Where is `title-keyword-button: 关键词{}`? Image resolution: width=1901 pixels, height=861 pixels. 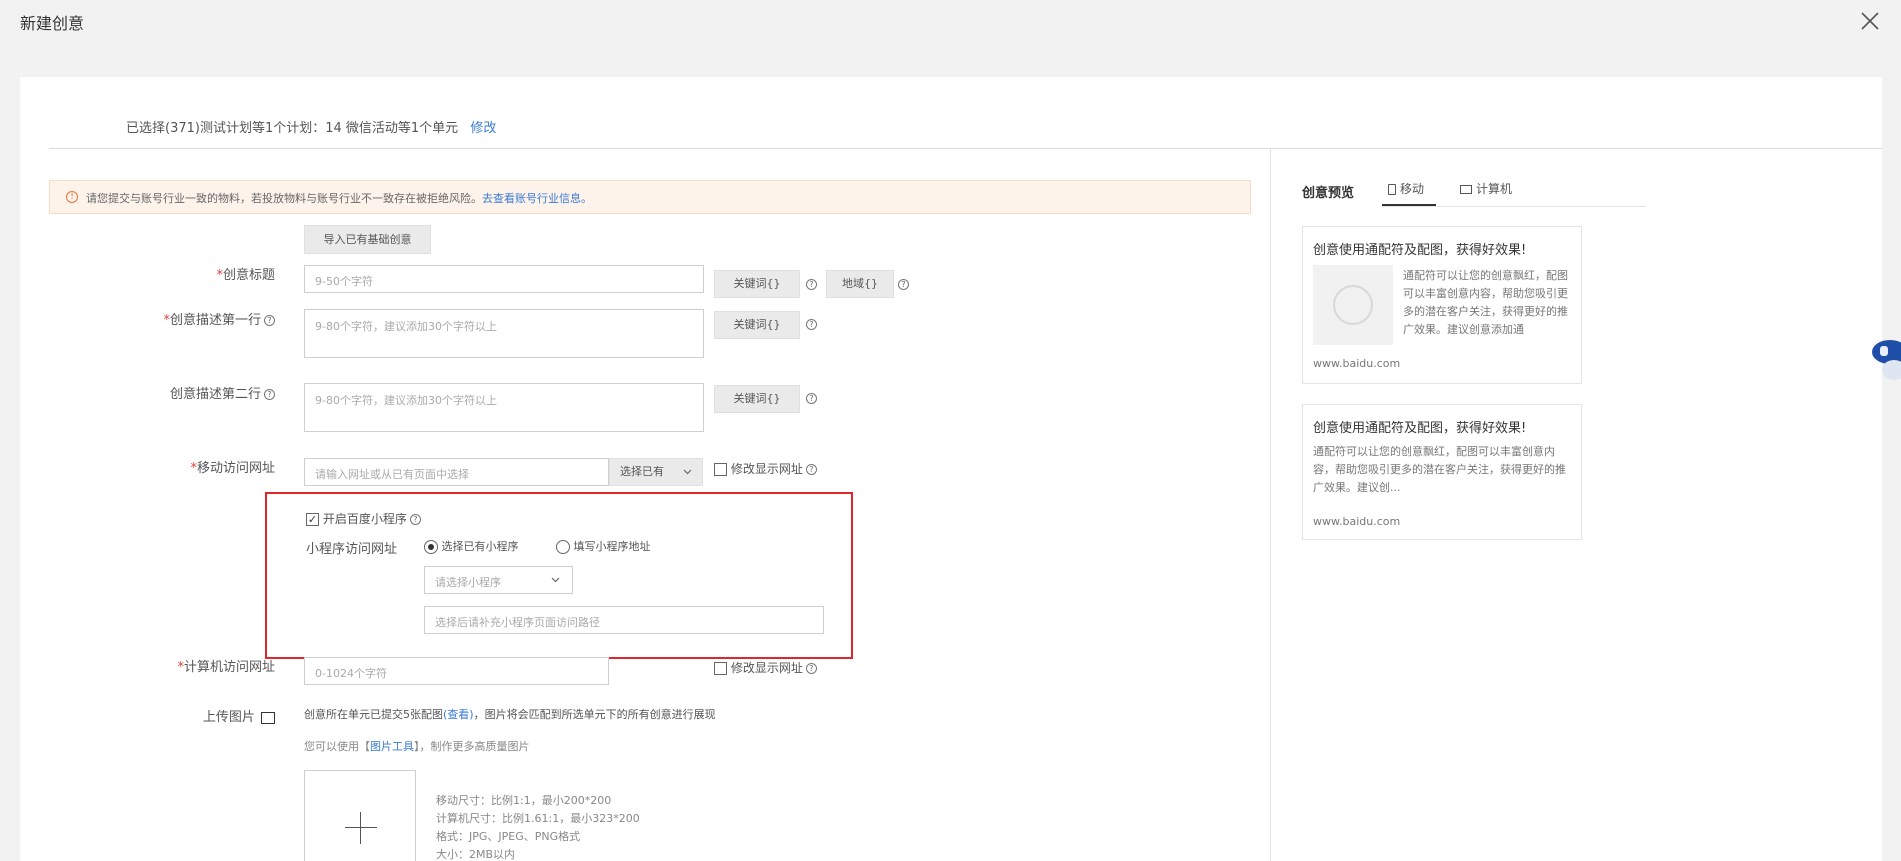
title-keyword-button: 关键词{} is located at coordinates (757, 284).